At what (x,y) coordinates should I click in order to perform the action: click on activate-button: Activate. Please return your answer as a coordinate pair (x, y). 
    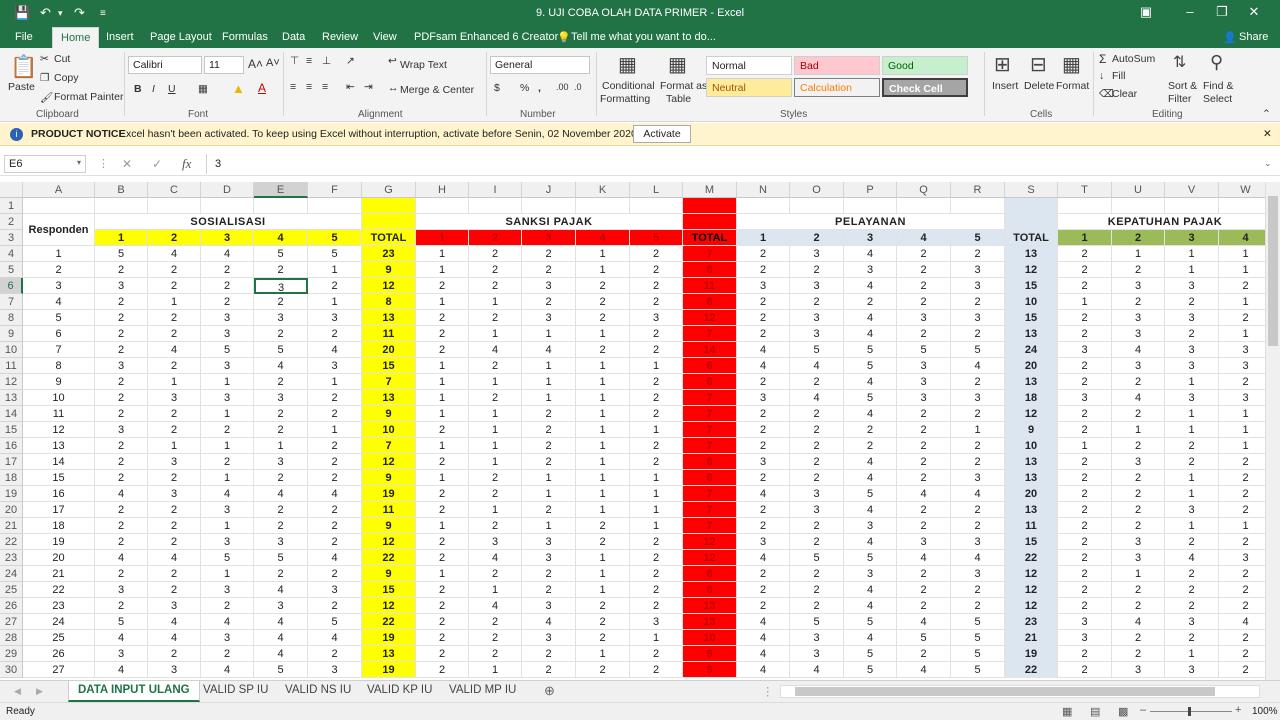
    Looking at the image, I should click on (662, 134).